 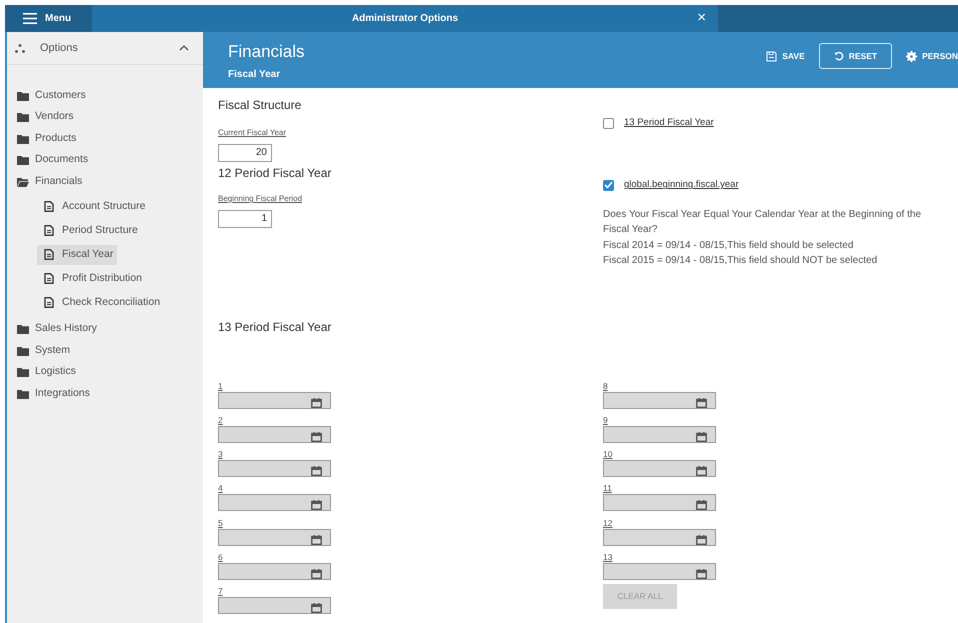 What do you see at coordinates (23, 181) in the screenshot?
I see `open-folder-icon` at bounding box center [23, 181].